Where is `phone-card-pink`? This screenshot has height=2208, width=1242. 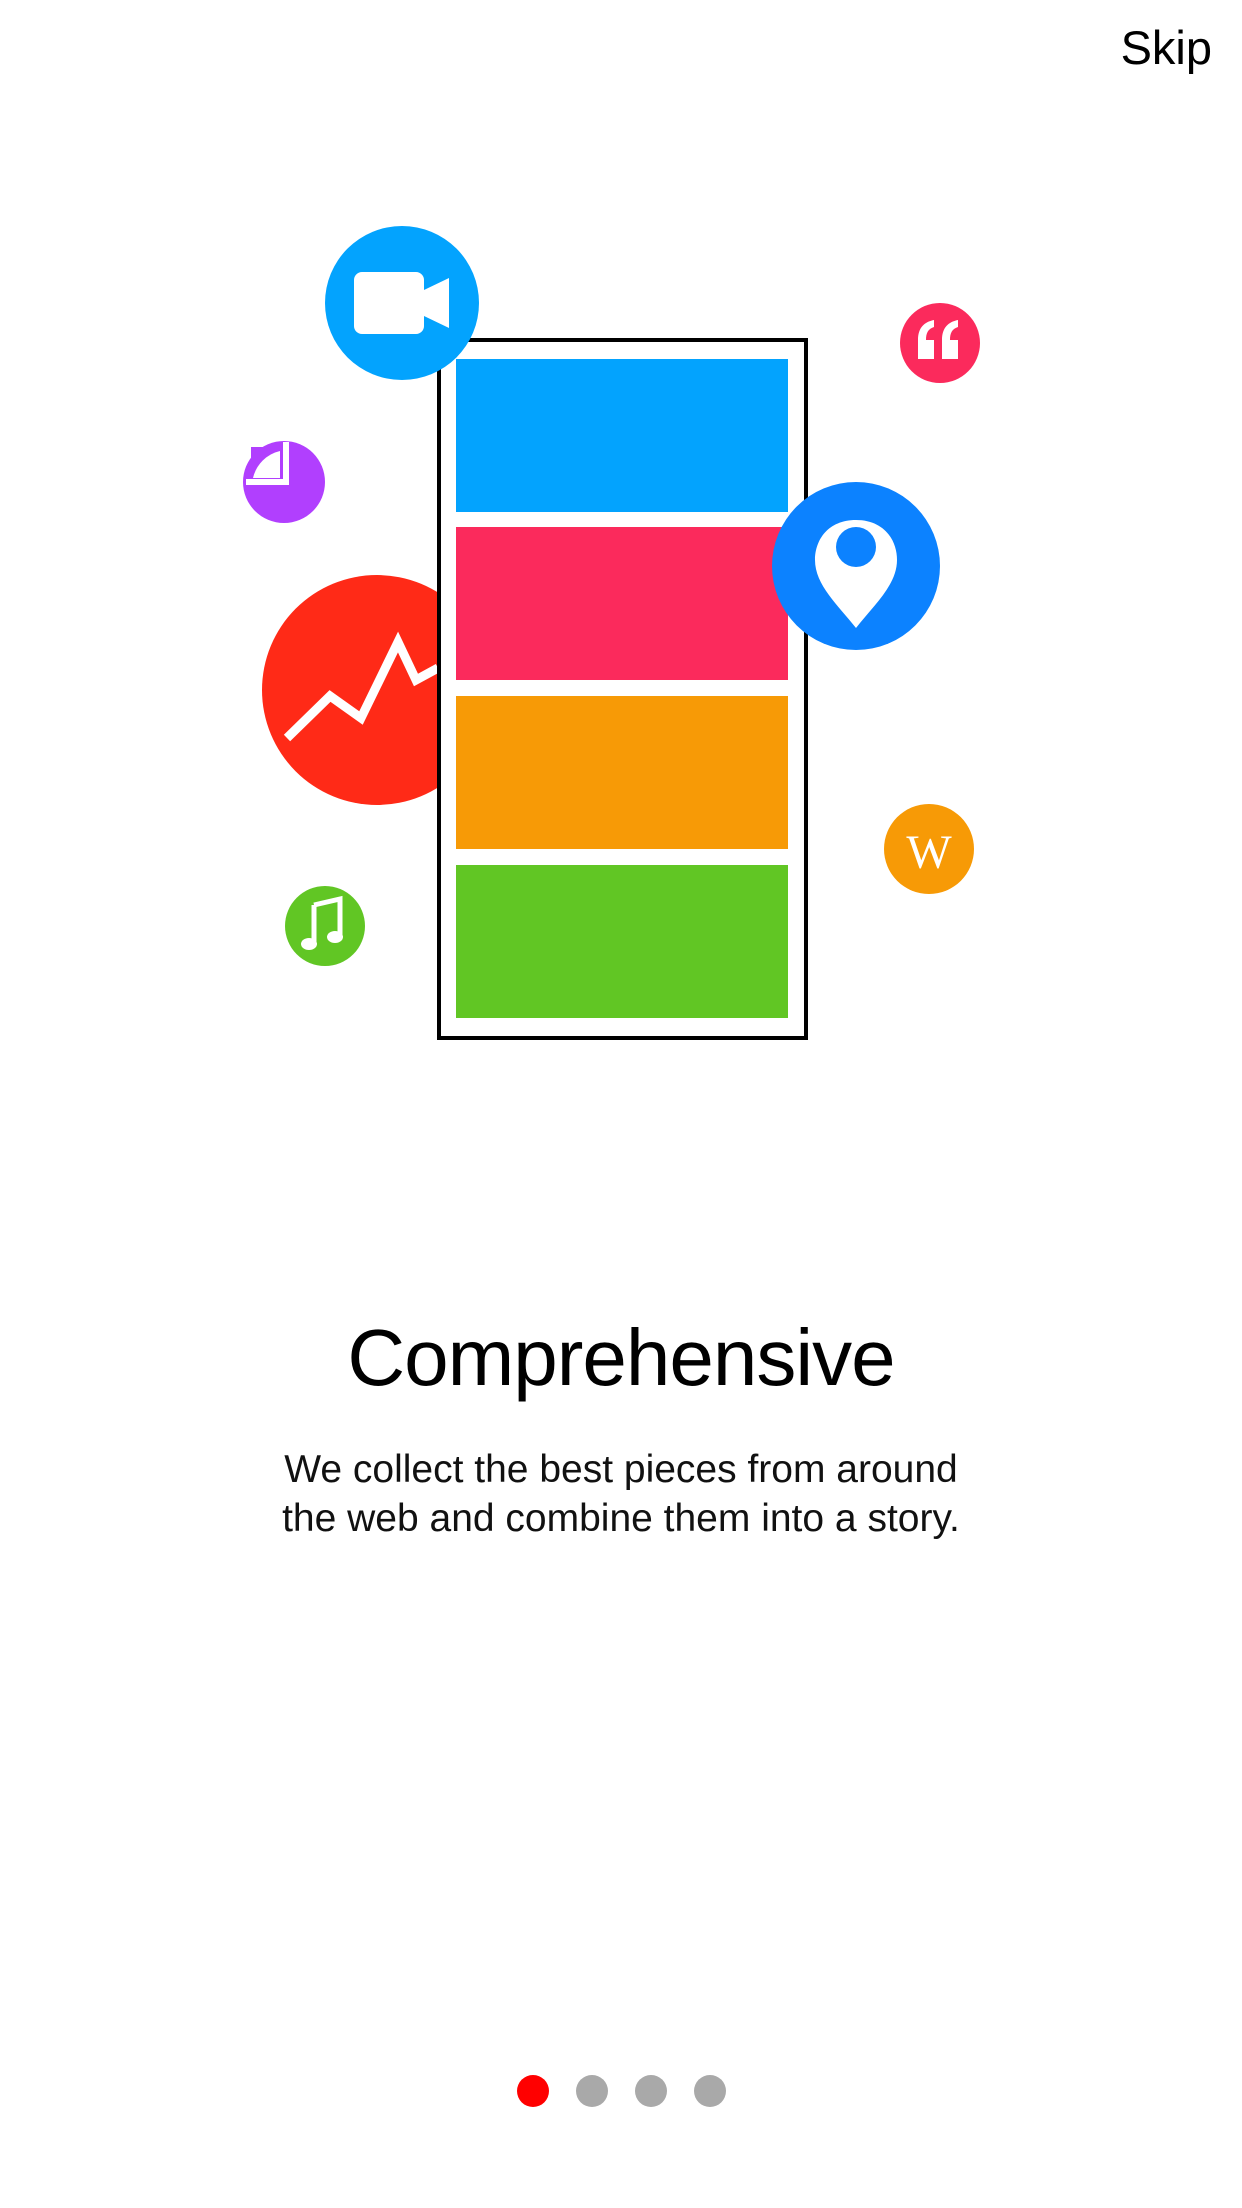
phone-card-pink is located at coordinates (622, 603).